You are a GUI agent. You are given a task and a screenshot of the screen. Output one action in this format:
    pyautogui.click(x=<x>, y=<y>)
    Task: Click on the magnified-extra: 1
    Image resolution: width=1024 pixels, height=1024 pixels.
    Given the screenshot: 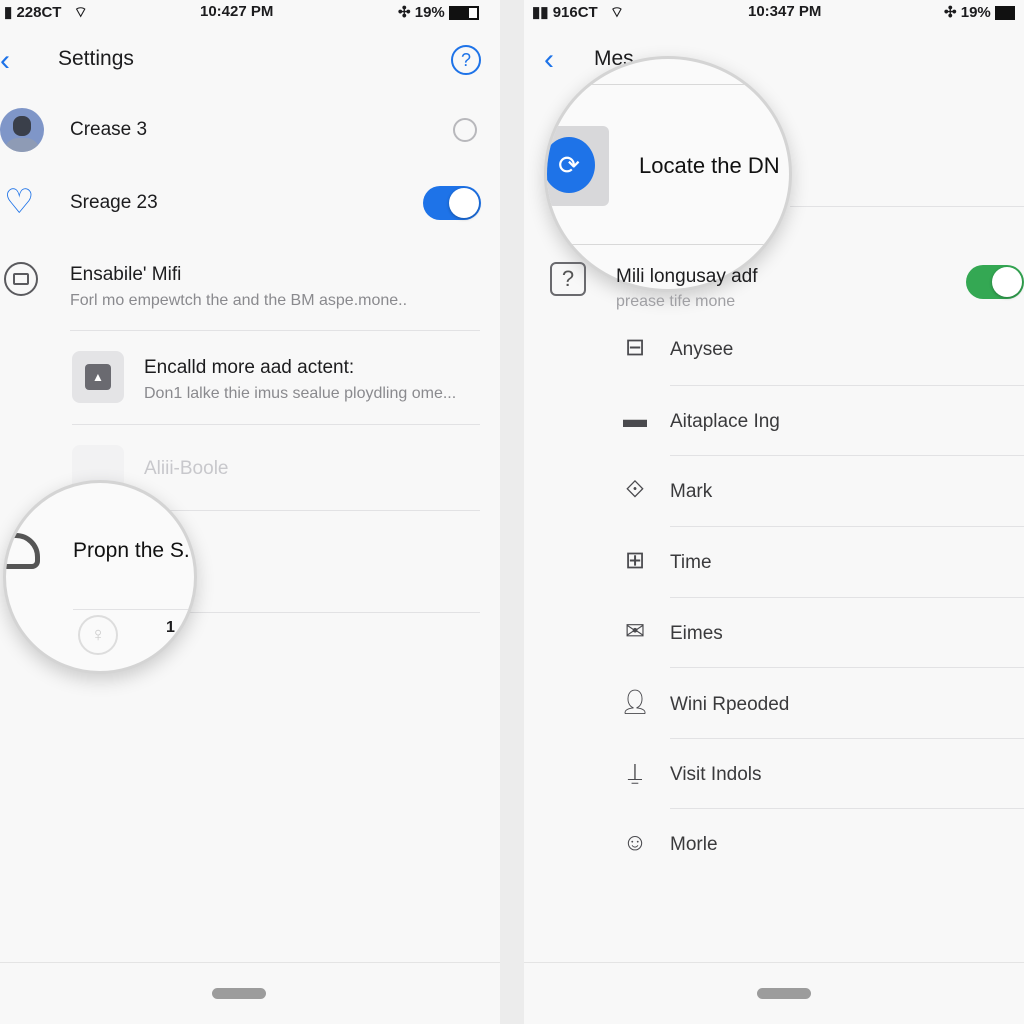 What is the action you would take?
    pyautogui.click(x=170, y=627)
    